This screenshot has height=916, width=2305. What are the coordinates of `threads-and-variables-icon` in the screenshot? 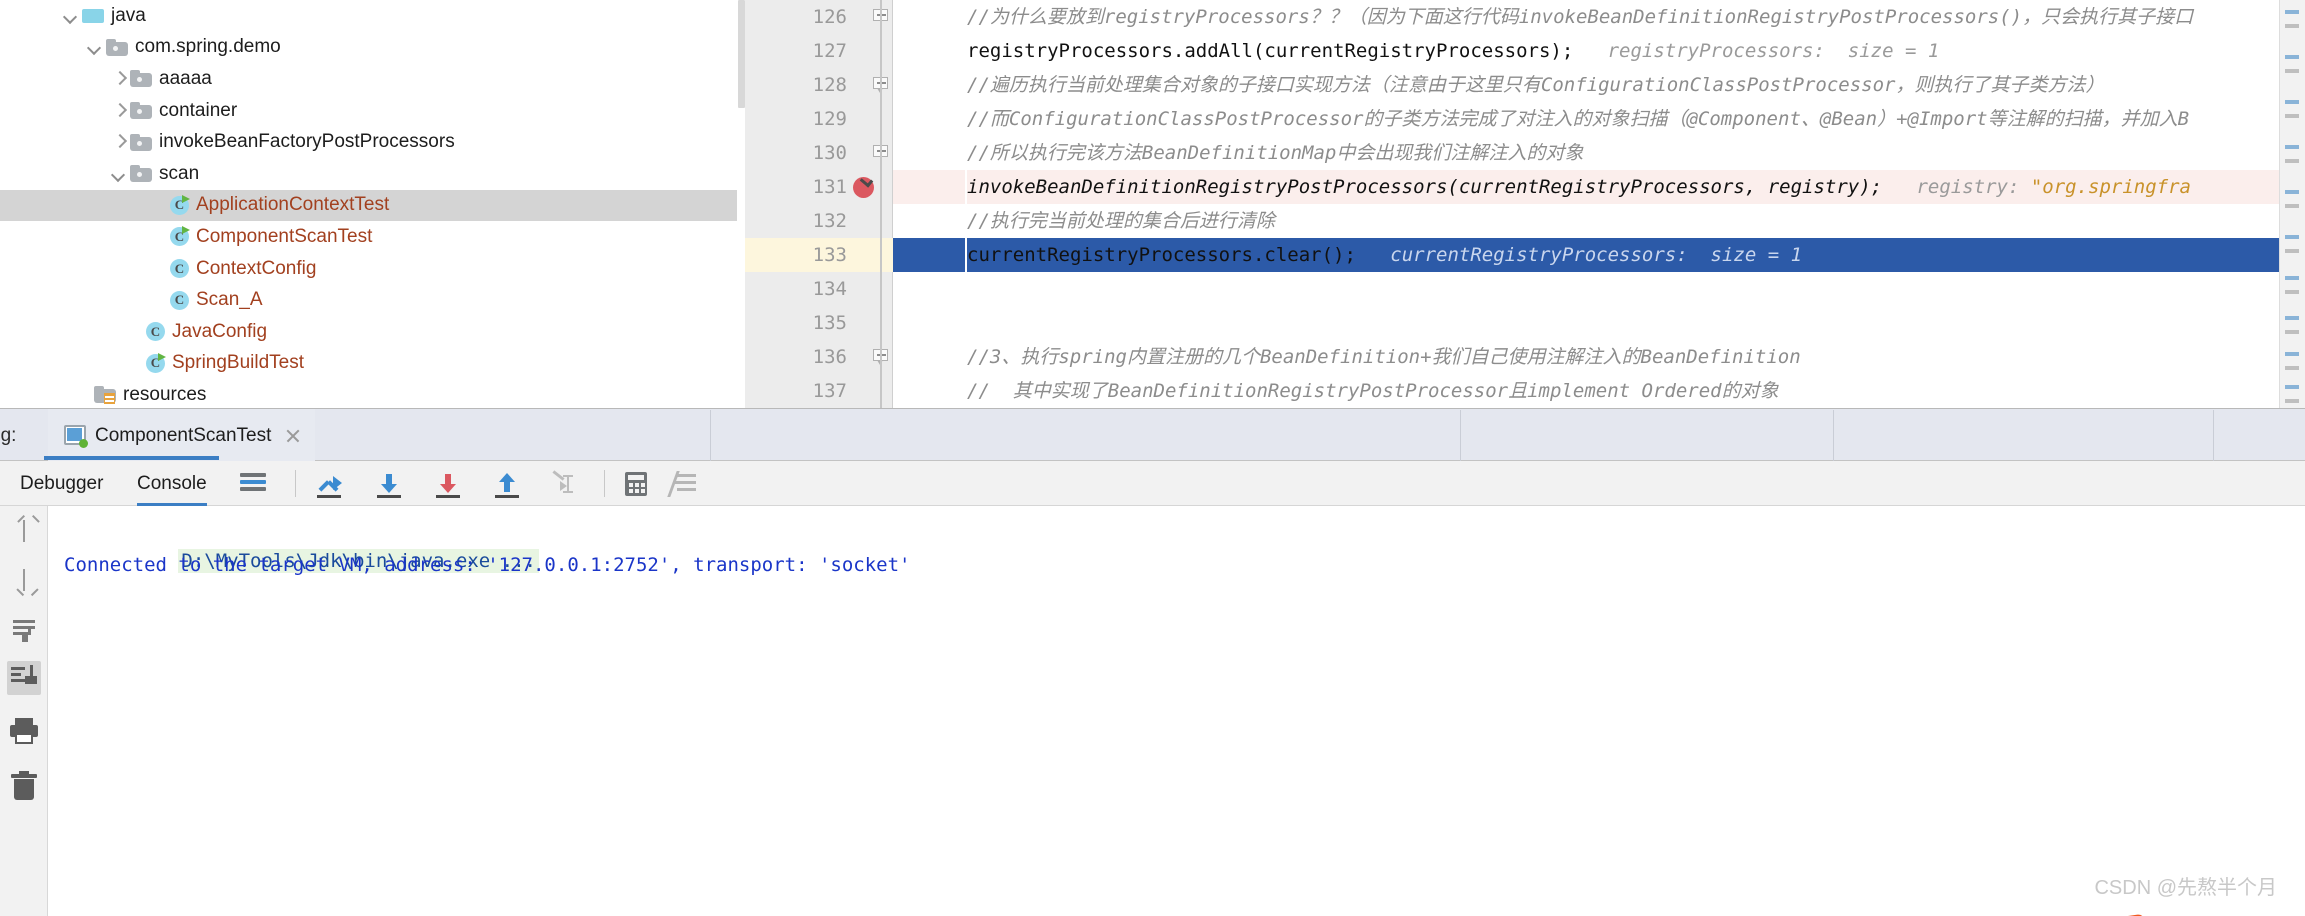 It's located at (682, 484).